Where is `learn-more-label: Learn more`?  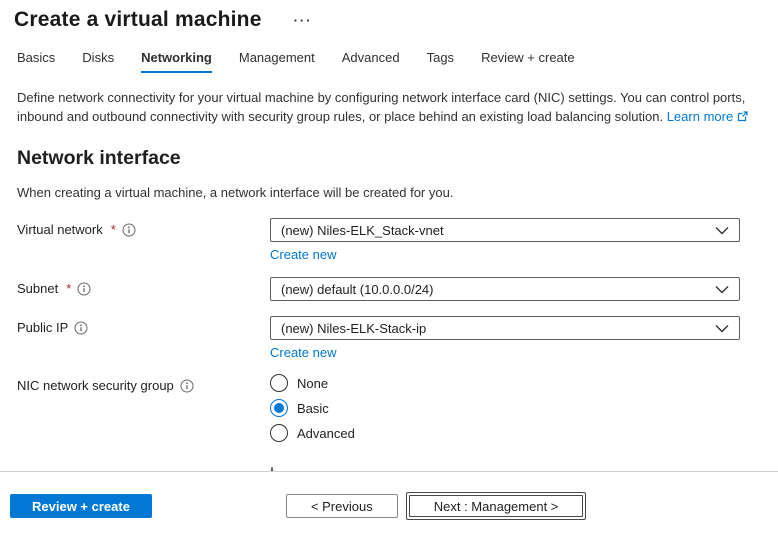 learn-more-label: Learn more is located at coordinates (700, 116).